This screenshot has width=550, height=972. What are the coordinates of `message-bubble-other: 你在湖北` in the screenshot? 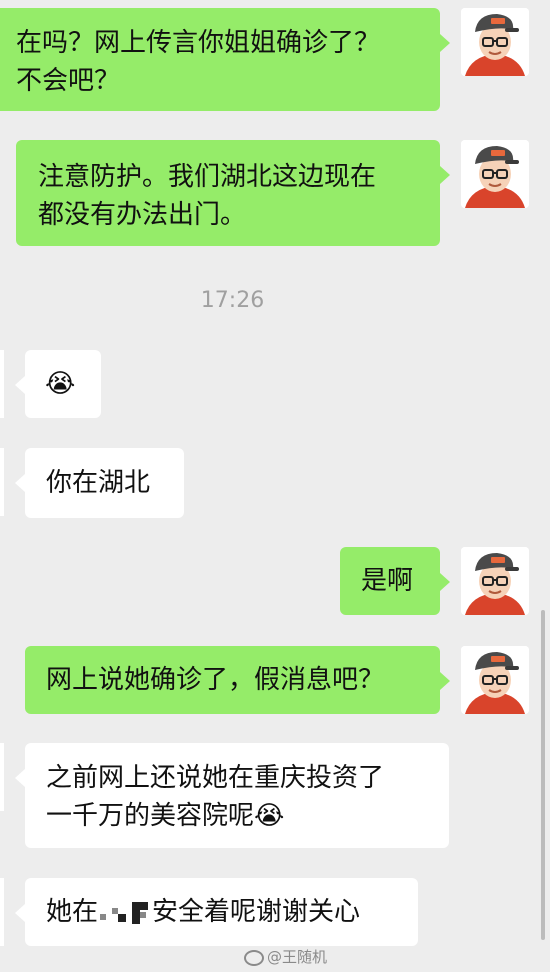 It's located at (104, 483).